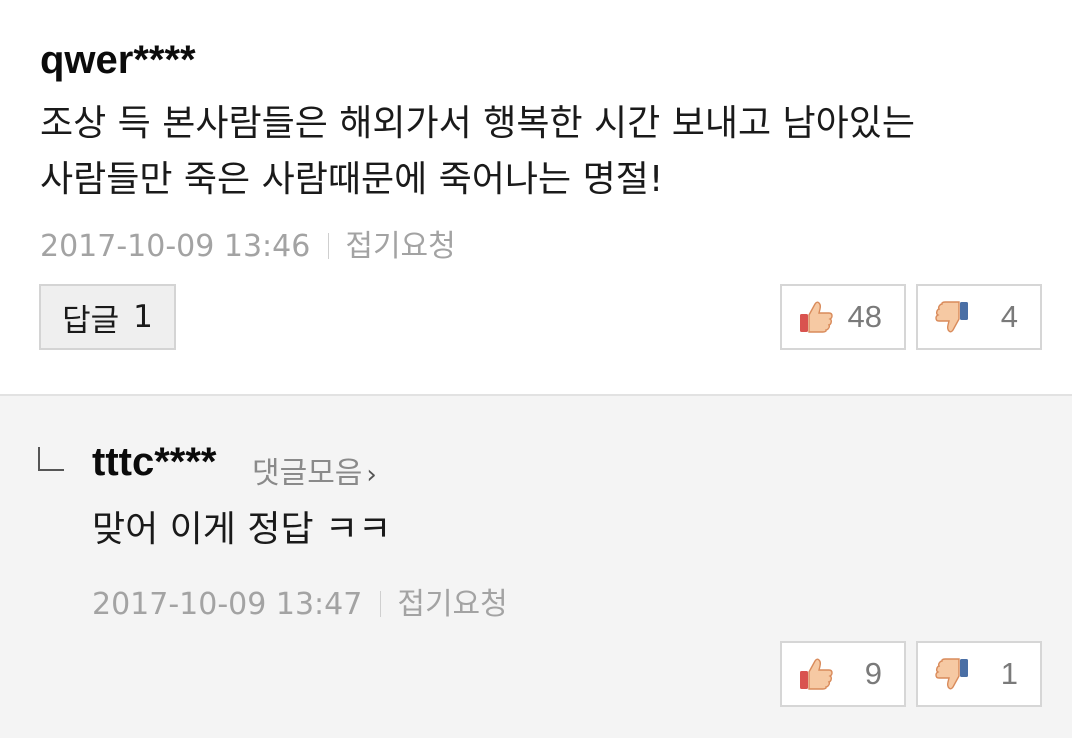  What do you see at coordinates (242, 529) in the screenshot?
I see `reply-body: 맞어 이게 정답 ㅋㅋ` at bounding box center [242, 529].